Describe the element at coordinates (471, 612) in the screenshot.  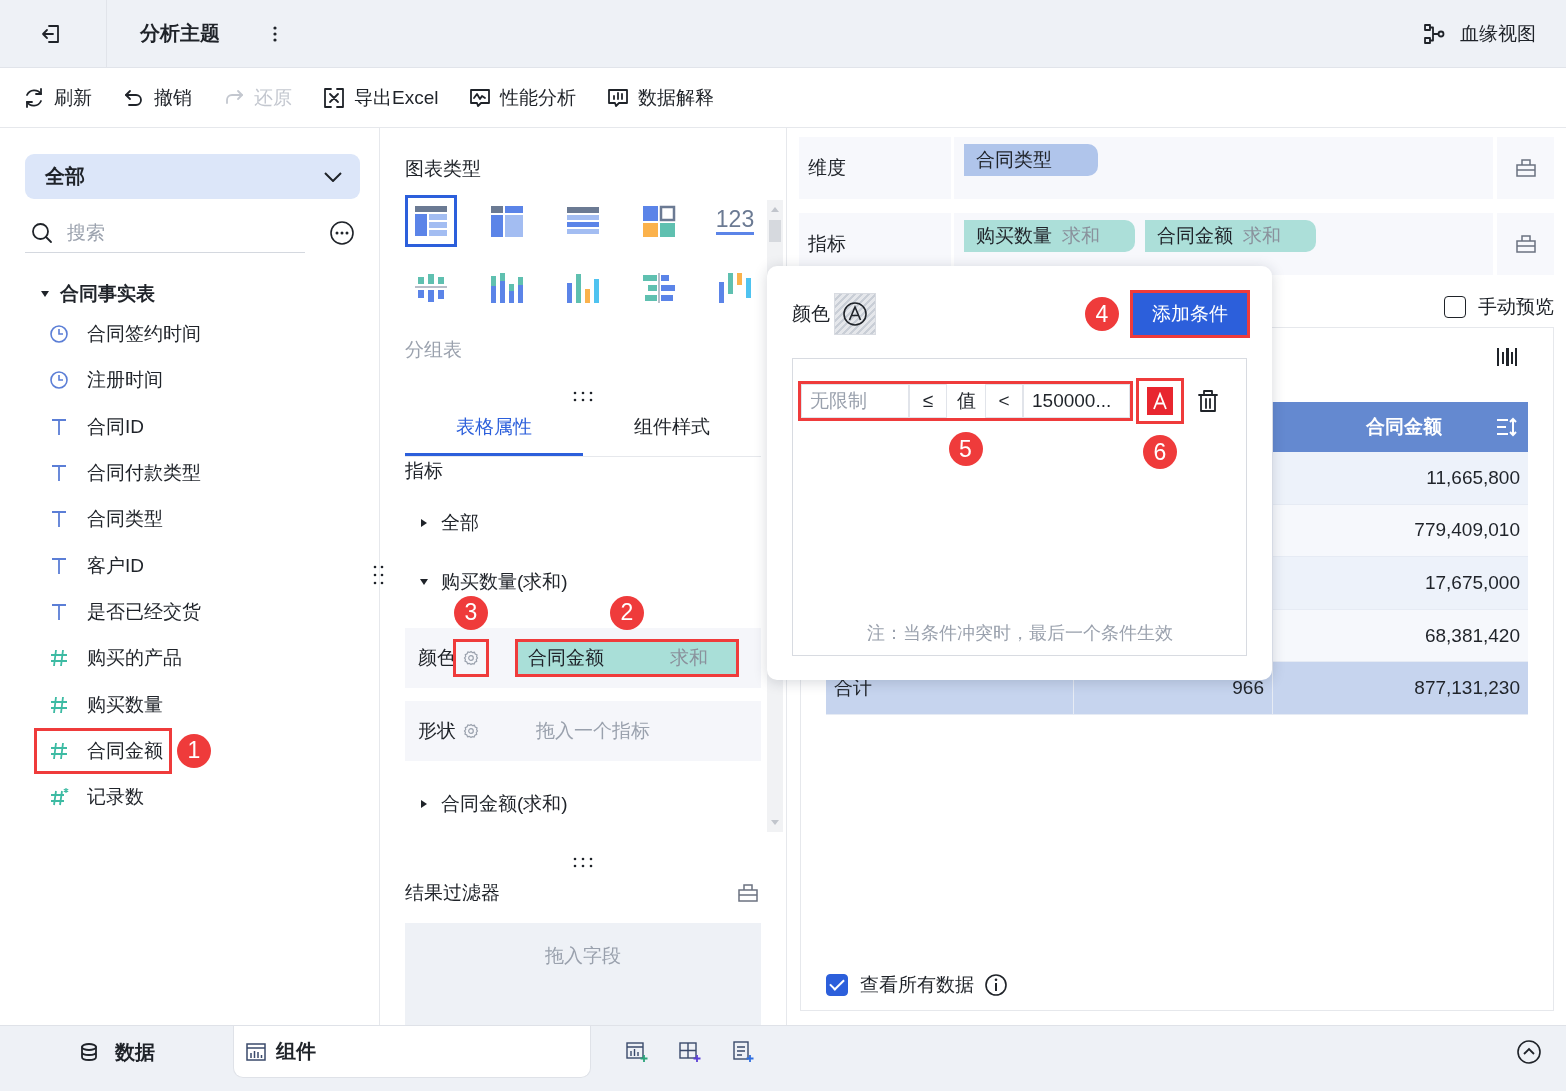
I see `callout-badge: 3` at that location.